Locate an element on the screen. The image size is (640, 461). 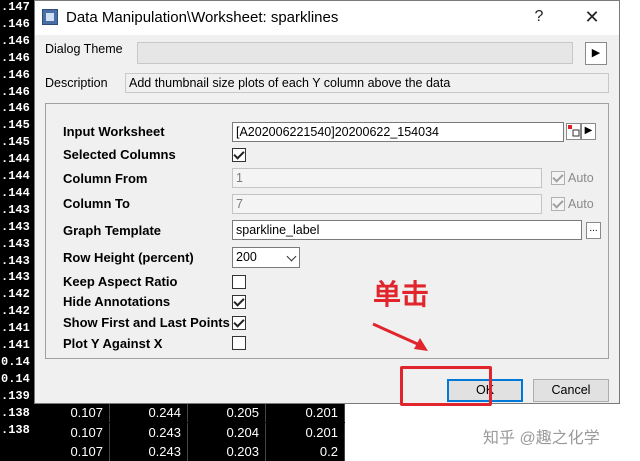
row-height-label: Row Height (percent) is located at coordinates (128, 257).